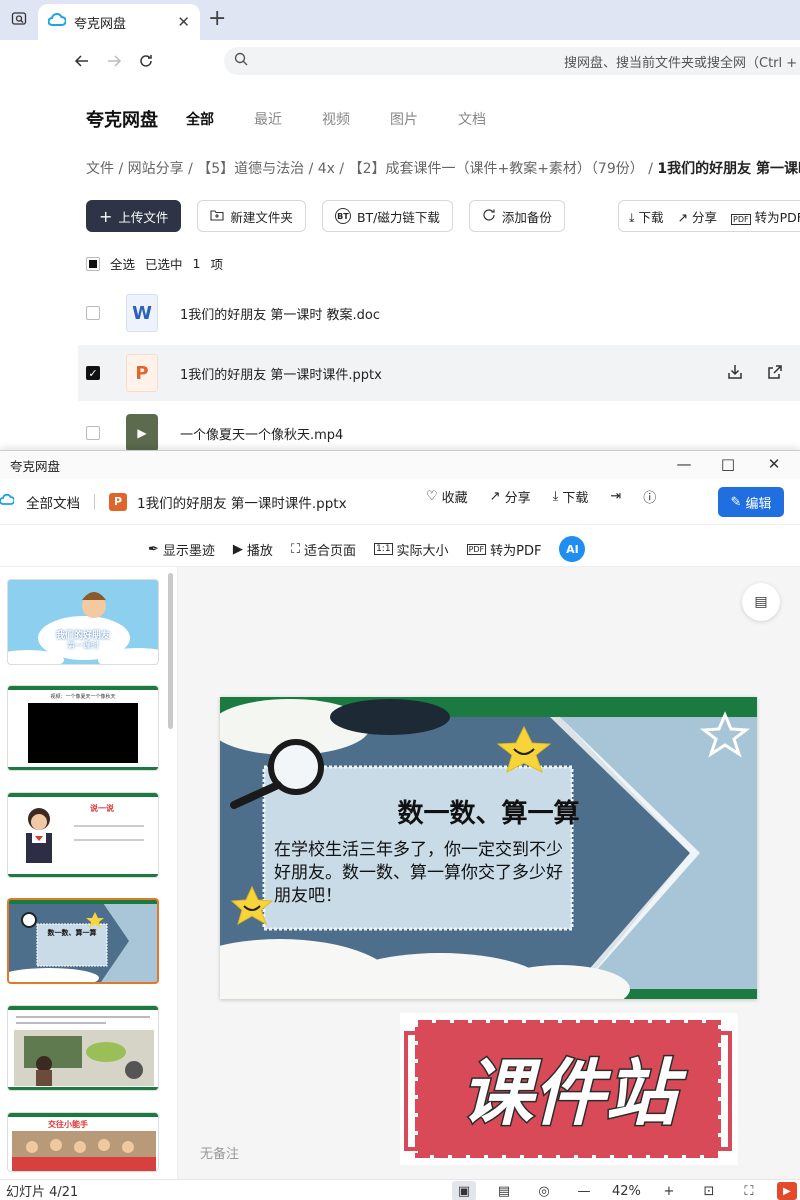  Describe the element at coordinates (574, 1093) in the screenshot. I see `watermark-text: 课件站` at that location.